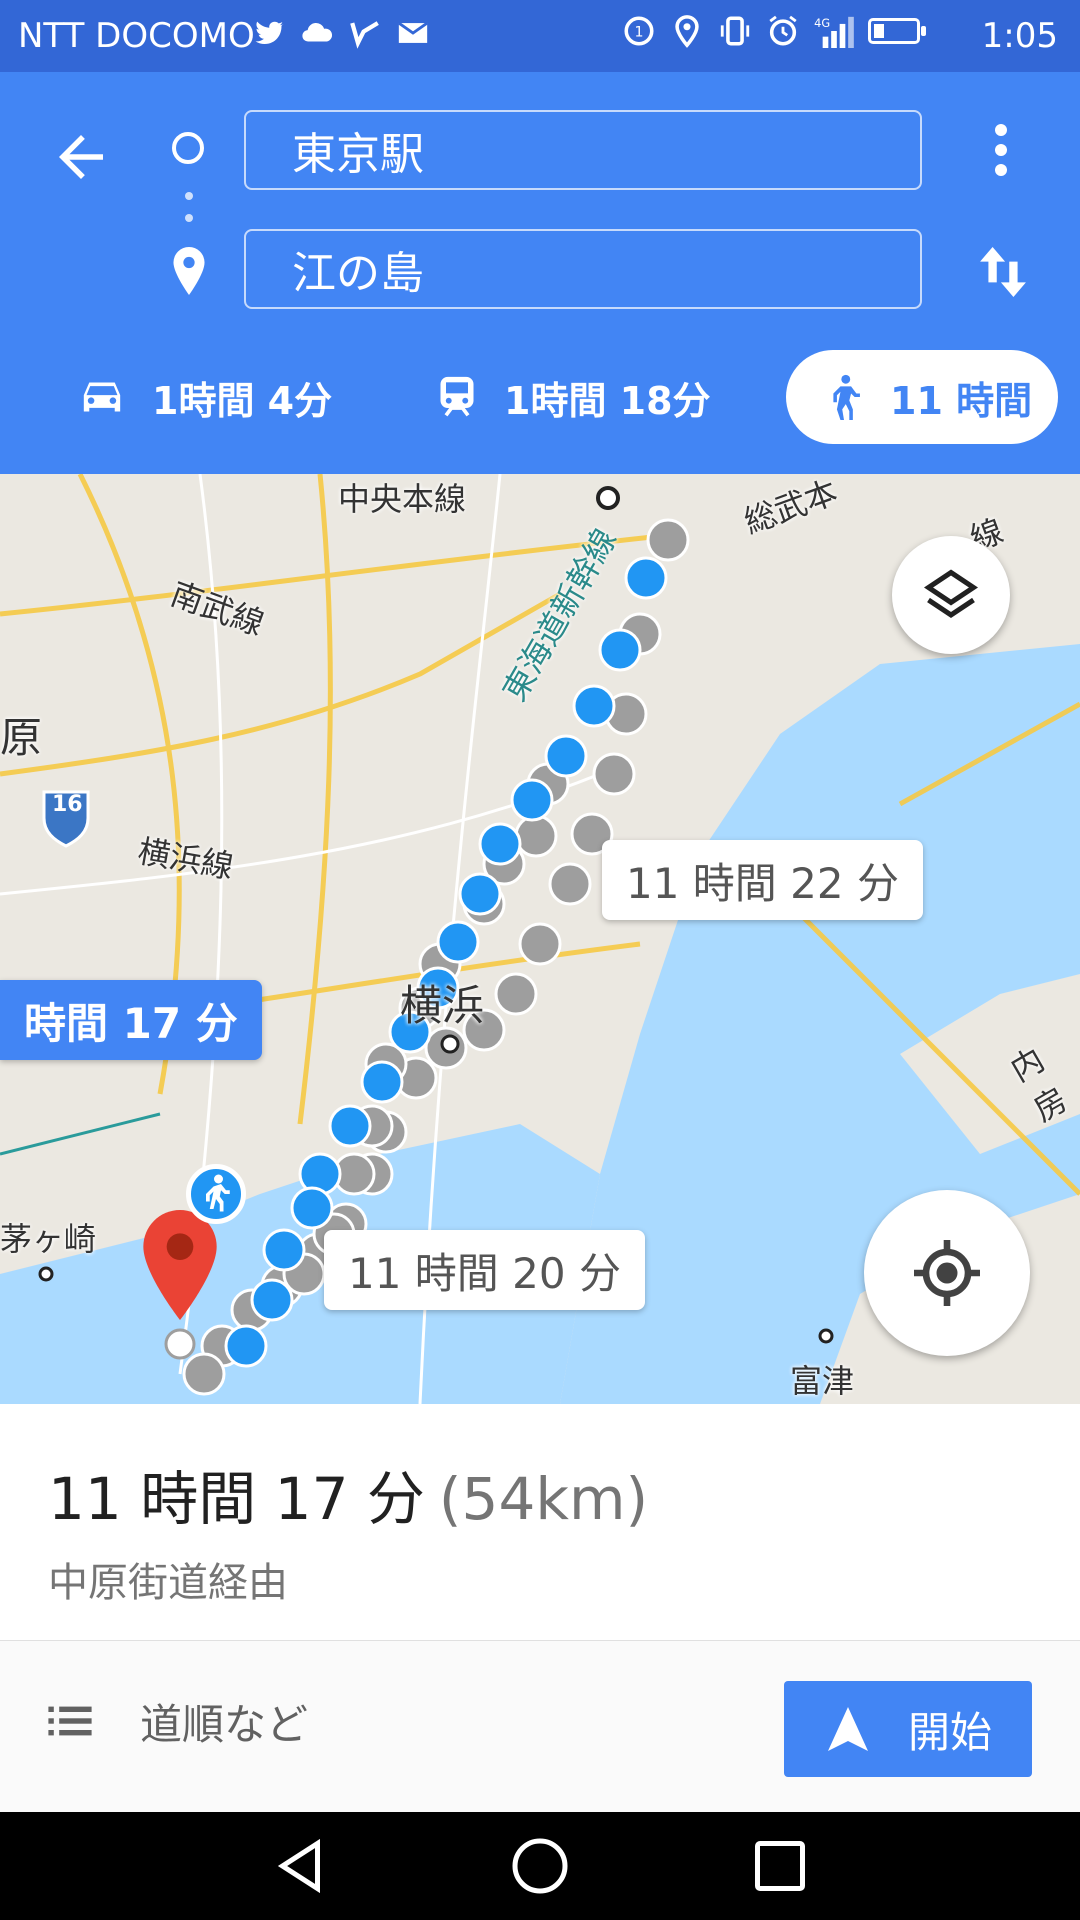 This screenshot has width=1080, height=1920. Describe the element at coordinates (457, 396) in the screenshot. I see `train-icon` at that location.